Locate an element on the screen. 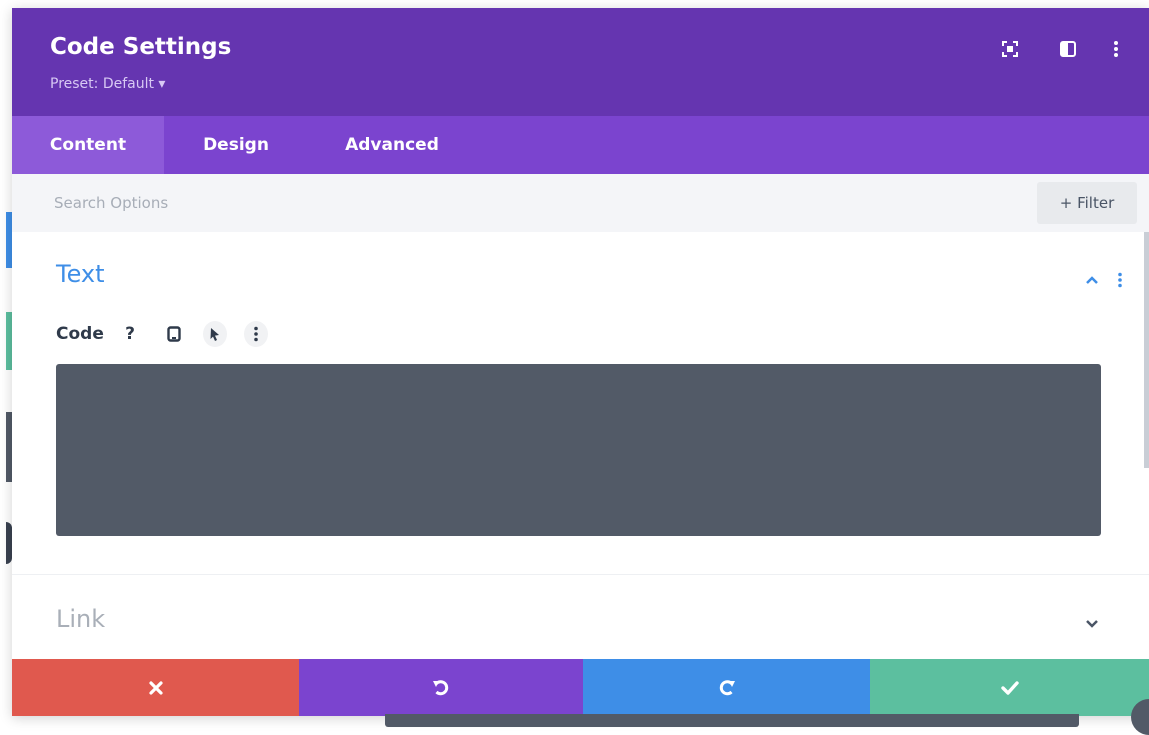 The height and width of the screenshot is (735, 1149). check-icon is located at coordinates (1009, 687).